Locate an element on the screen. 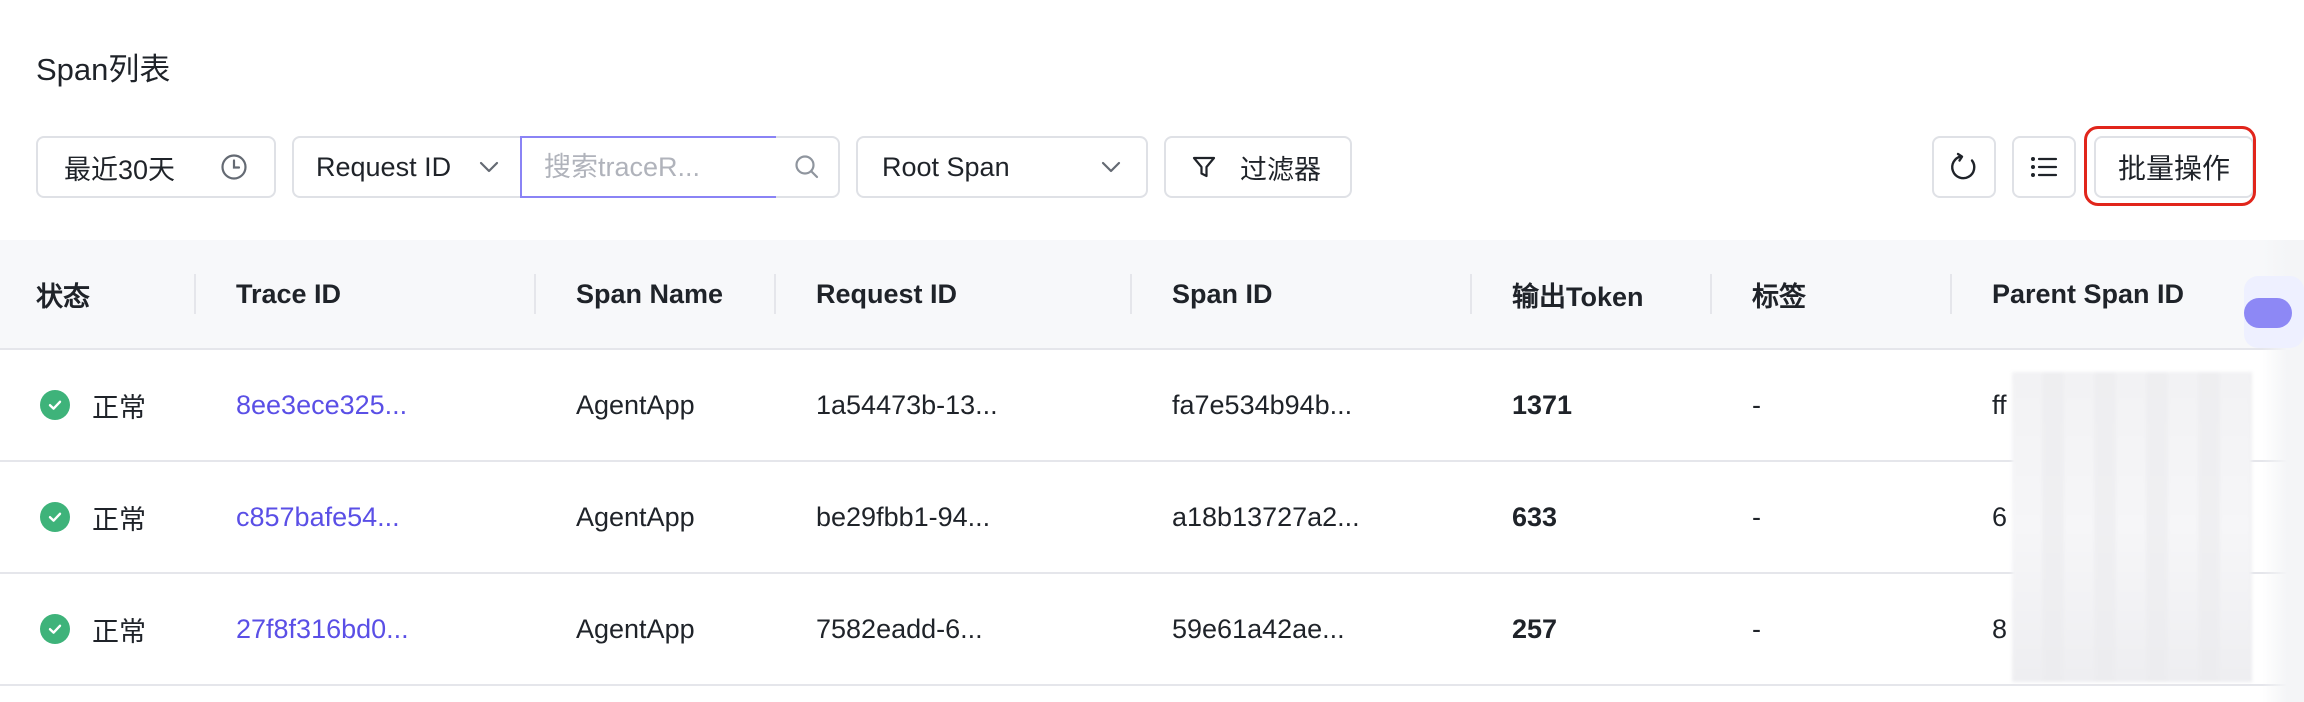 The height and width of the screenshot is (702, 2304). parent-span-id-cell: 8 is located at coordinates (2000, 628).